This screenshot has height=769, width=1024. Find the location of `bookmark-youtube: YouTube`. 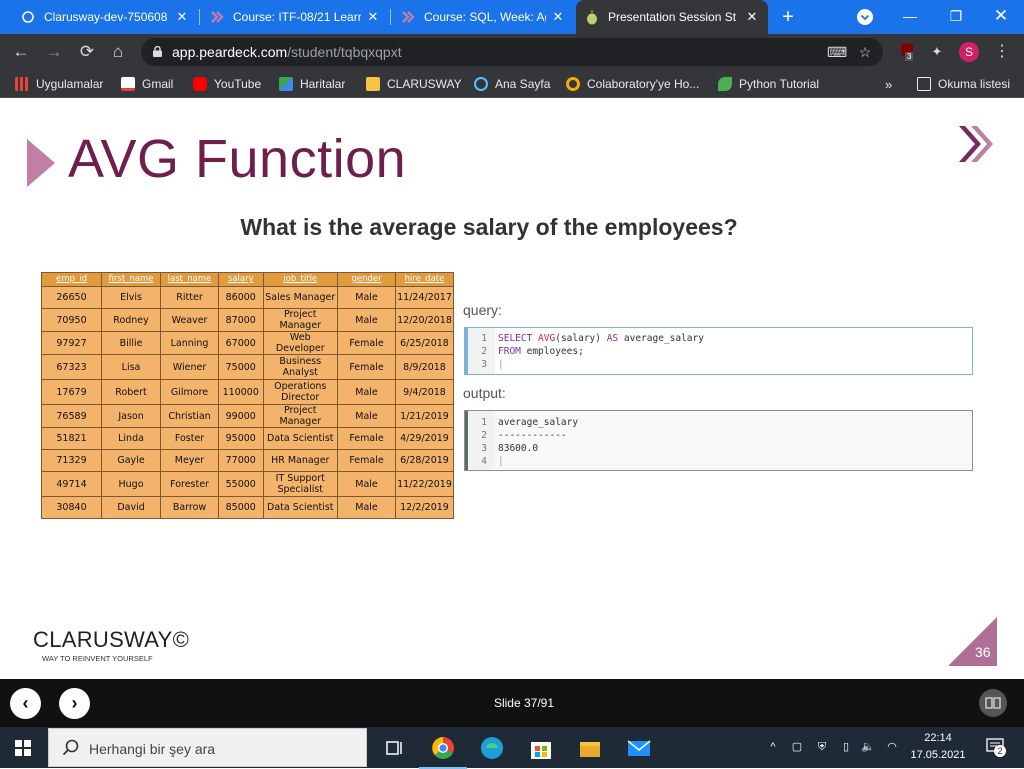

bookmark-youtube: YouTube is located at coordinates (227, 84).